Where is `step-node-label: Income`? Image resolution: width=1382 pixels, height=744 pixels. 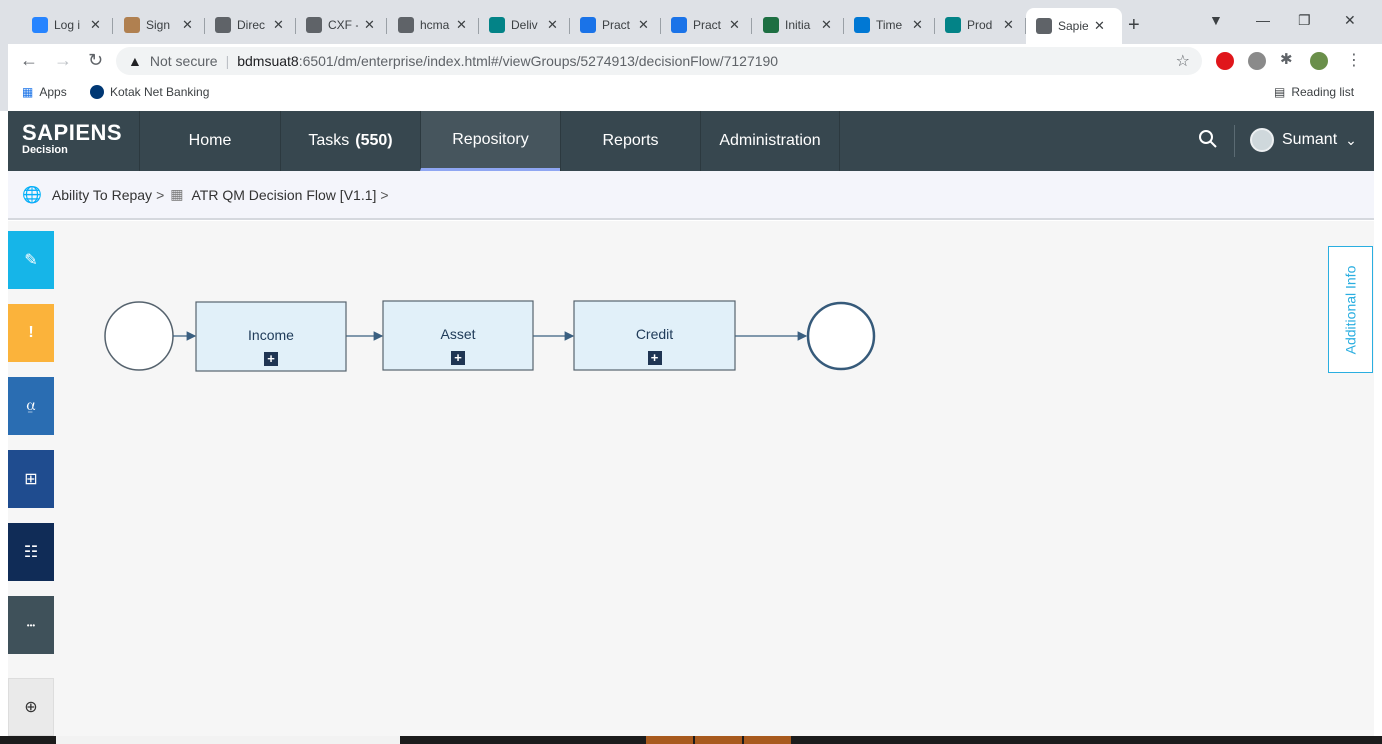
step-node-label: Income is located at coordinates (271, 335).